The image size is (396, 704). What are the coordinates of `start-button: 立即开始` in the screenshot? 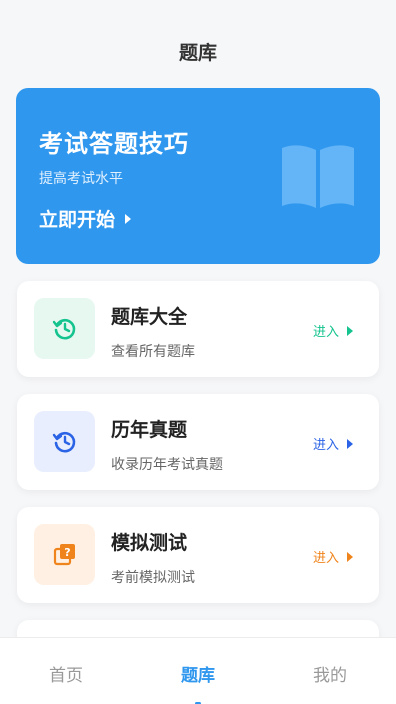 It's located at (85, 218).